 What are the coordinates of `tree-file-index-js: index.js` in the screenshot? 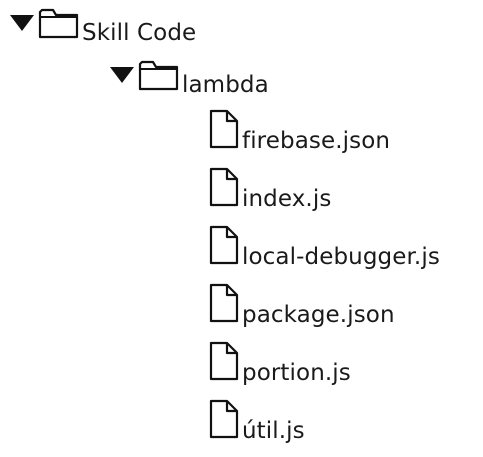 It's located at (269, 191).